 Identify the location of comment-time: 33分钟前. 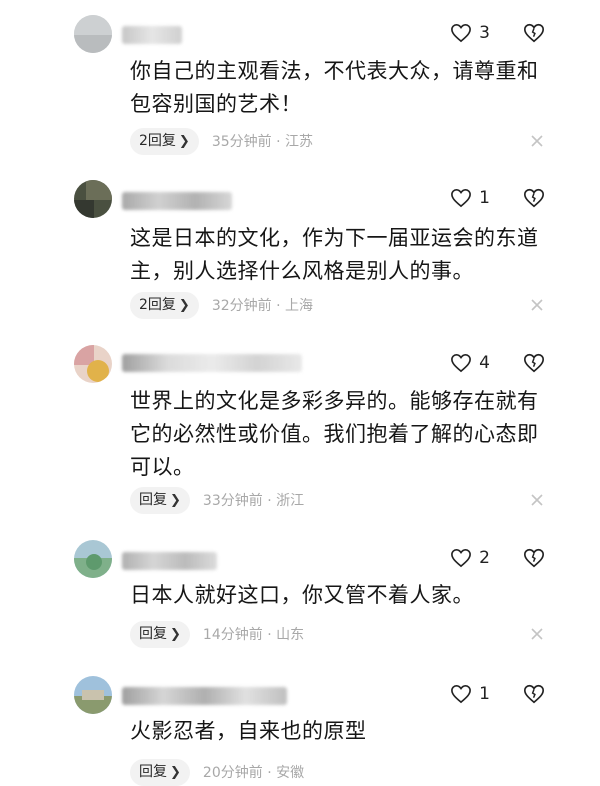
(232, 501).